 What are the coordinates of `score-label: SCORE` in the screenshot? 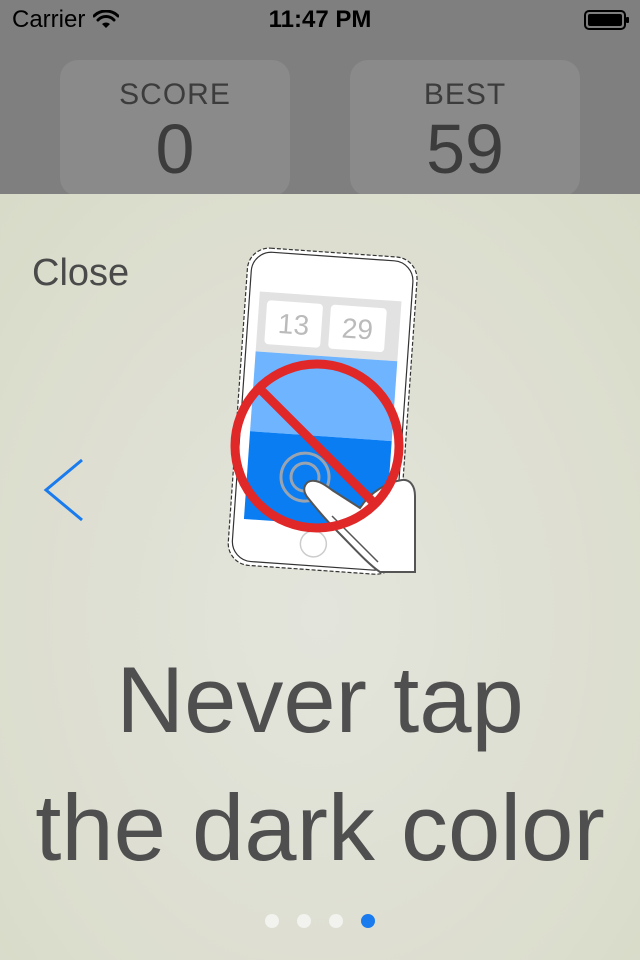 It's located at (175, 94).